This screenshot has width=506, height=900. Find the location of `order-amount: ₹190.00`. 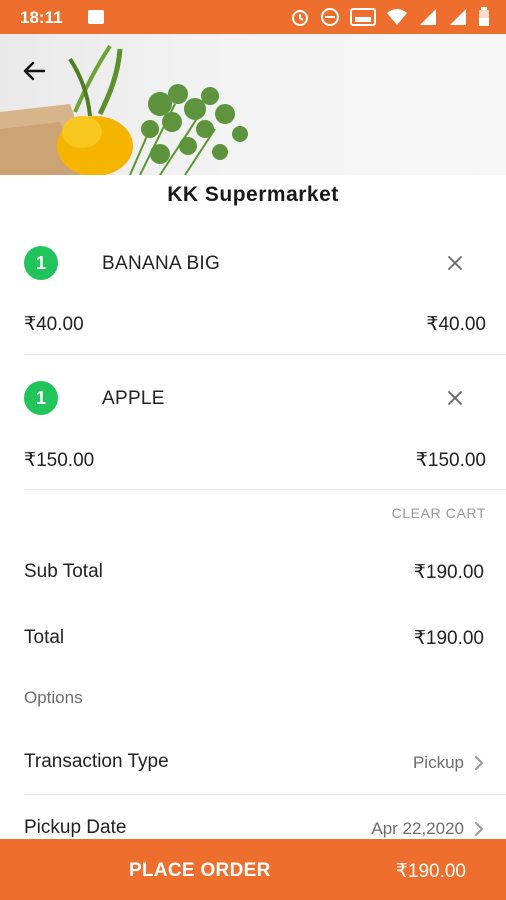

order-amount: ₹190.00 is located at coordinates (430, 871).